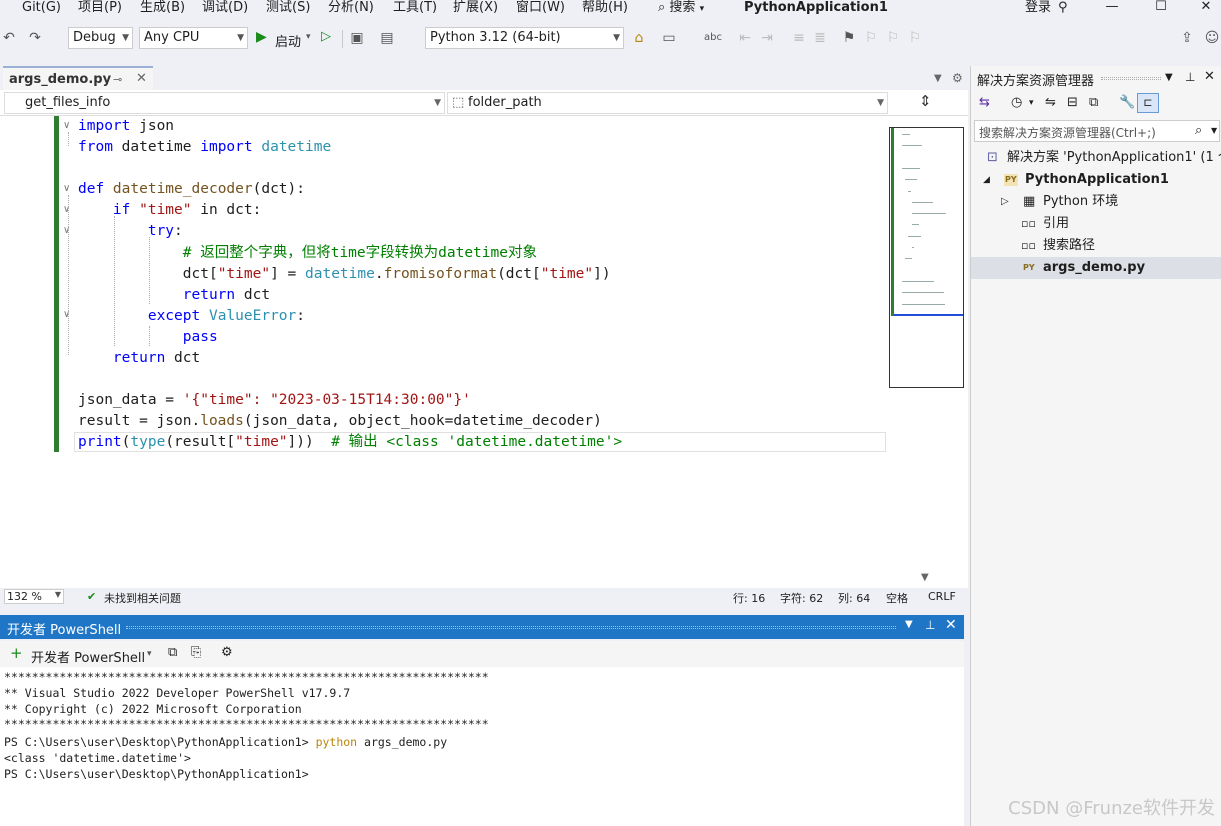 The width and height of the screenshot is (1221, 826). What do you see at coordinates (1072, 102) in the screenshot?
I see `collapse-all-icon: ⊟` at bounding box center [1072, 102].